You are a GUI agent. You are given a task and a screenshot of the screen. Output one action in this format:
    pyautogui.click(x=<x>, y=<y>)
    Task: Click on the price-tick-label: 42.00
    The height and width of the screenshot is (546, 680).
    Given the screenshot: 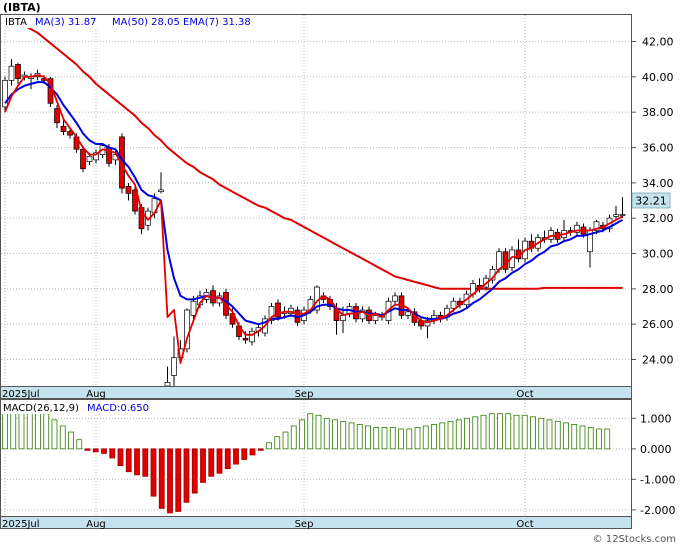 What is the action you would take?
    pyautogui.click(x=658, y=42)
    